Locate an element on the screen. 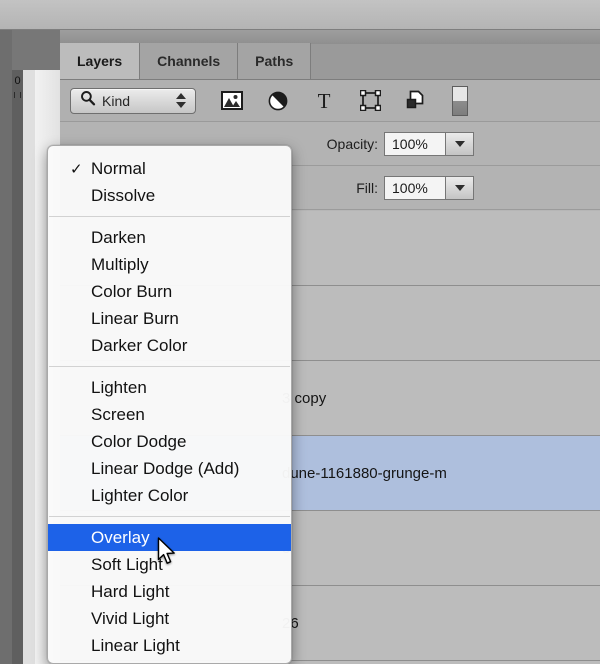  filter-kind-select: Kind is located at coordinates (133, 100).